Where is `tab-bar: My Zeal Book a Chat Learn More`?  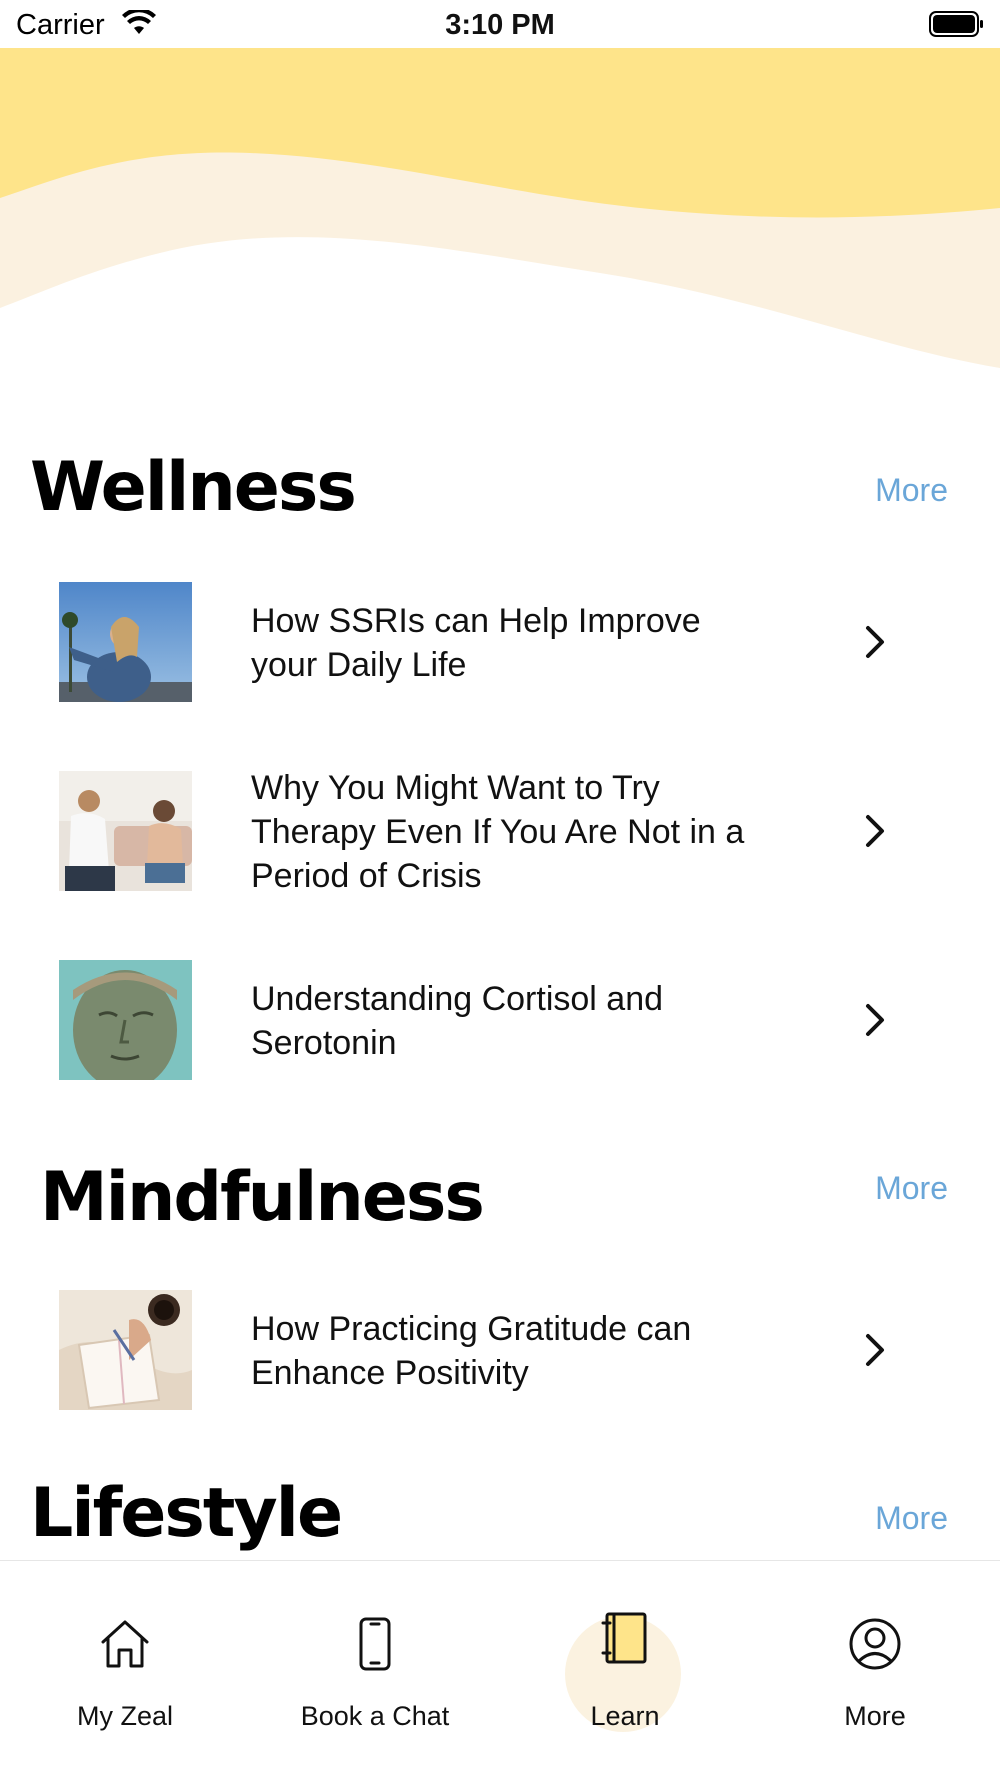
tab-bar: My Zeal Book a Chat Learn More is located at coordinates (500, 1669).